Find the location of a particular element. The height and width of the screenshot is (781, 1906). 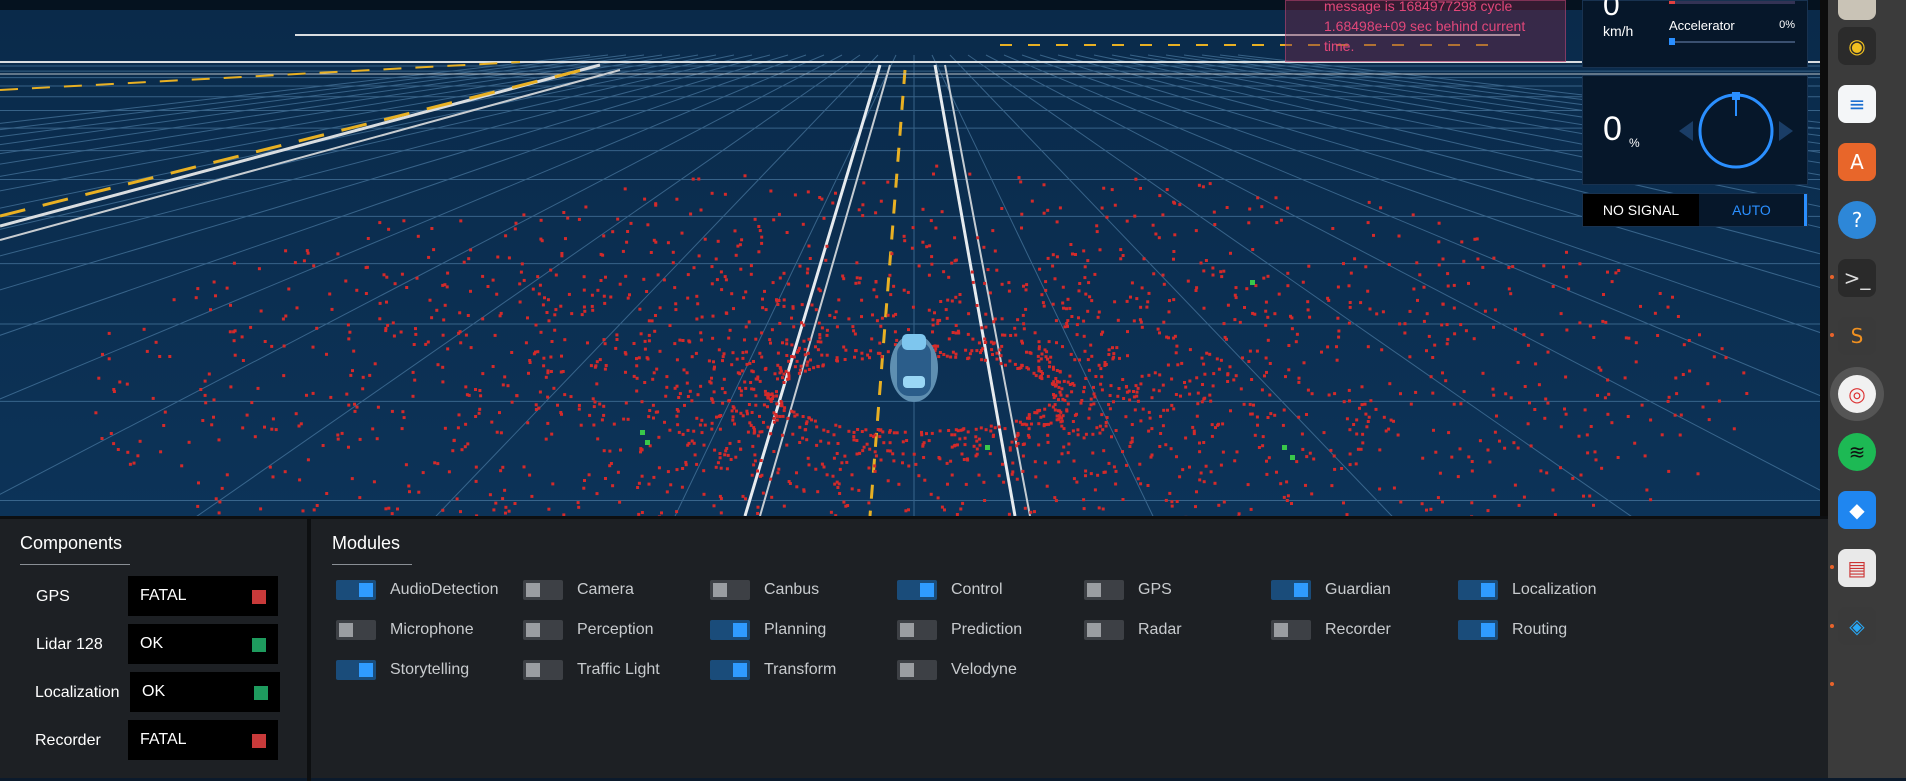

components-title: Components is located at coordinates (71, 543).